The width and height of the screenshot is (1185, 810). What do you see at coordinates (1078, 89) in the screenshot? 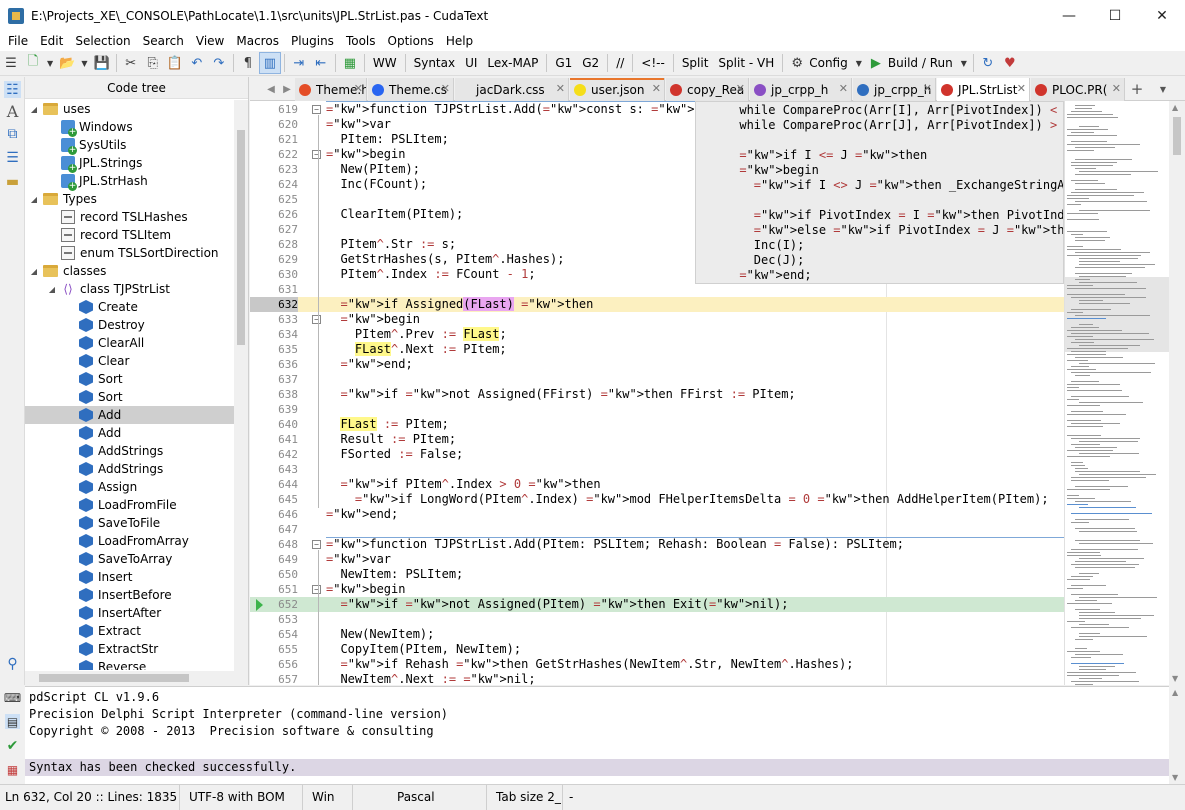
I see `editor-tab: PLOC.PR(✕` at bounding box center [1078, 89].